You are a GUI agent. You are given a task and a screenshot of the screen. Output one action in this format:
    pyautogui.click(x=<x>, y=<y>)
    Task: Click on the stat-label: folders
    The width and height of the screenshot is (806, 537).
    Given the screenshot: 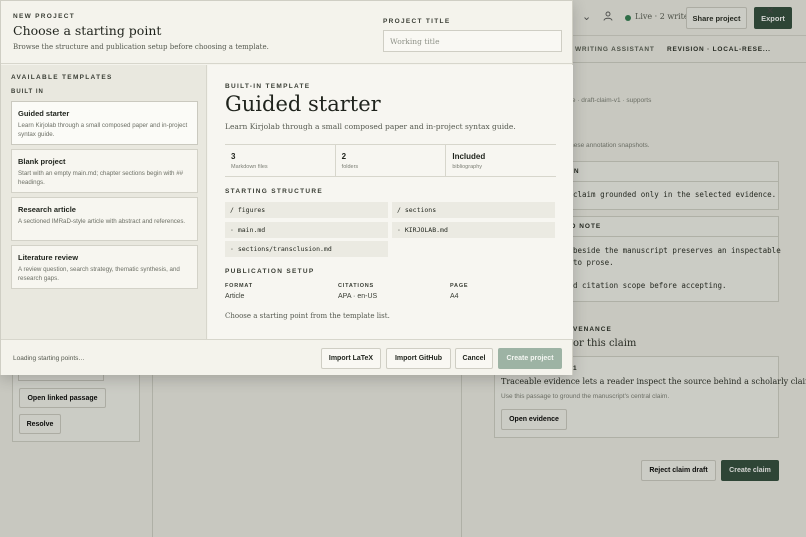 What is the action you would take?
    pyautogui.click(x=350, y=167)
    